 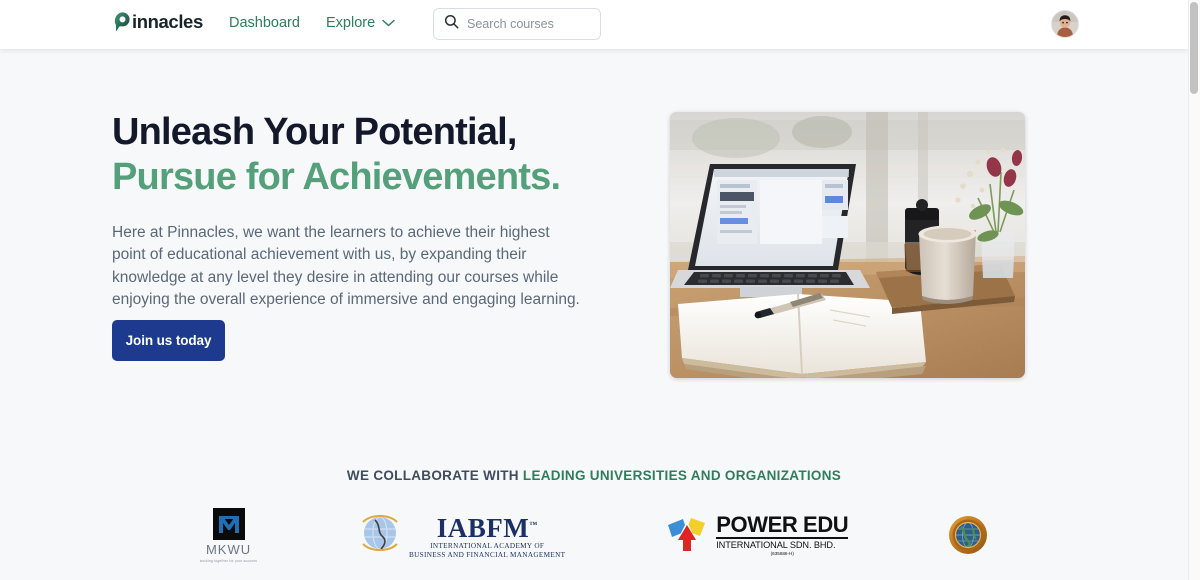 What do you see at coordinates (351, 23) in the screenshot?
I see `nav-item-explore-label: Explore` at bounding box center [351, 23].